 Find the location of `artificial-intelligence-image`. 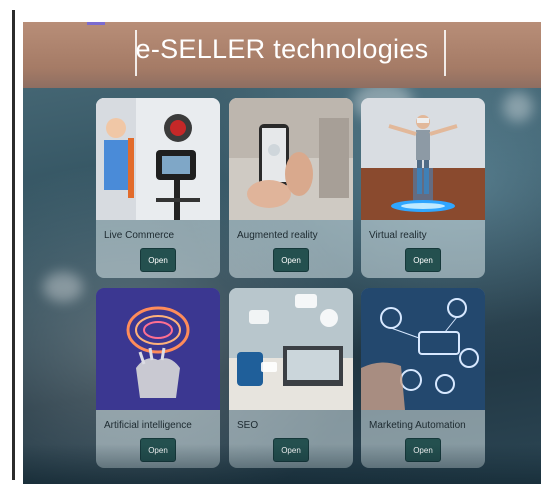

artificial-intelligence-image is located at coordinates (158, 349).